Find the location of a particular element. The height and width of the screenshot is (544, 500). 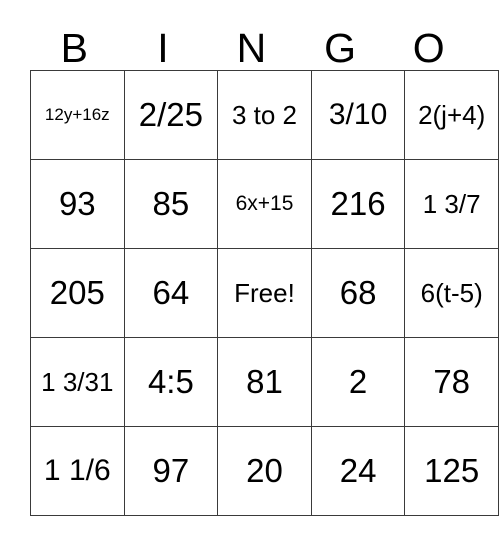

bingo-cell-g5: 24 is located at coordinates (358, 471).